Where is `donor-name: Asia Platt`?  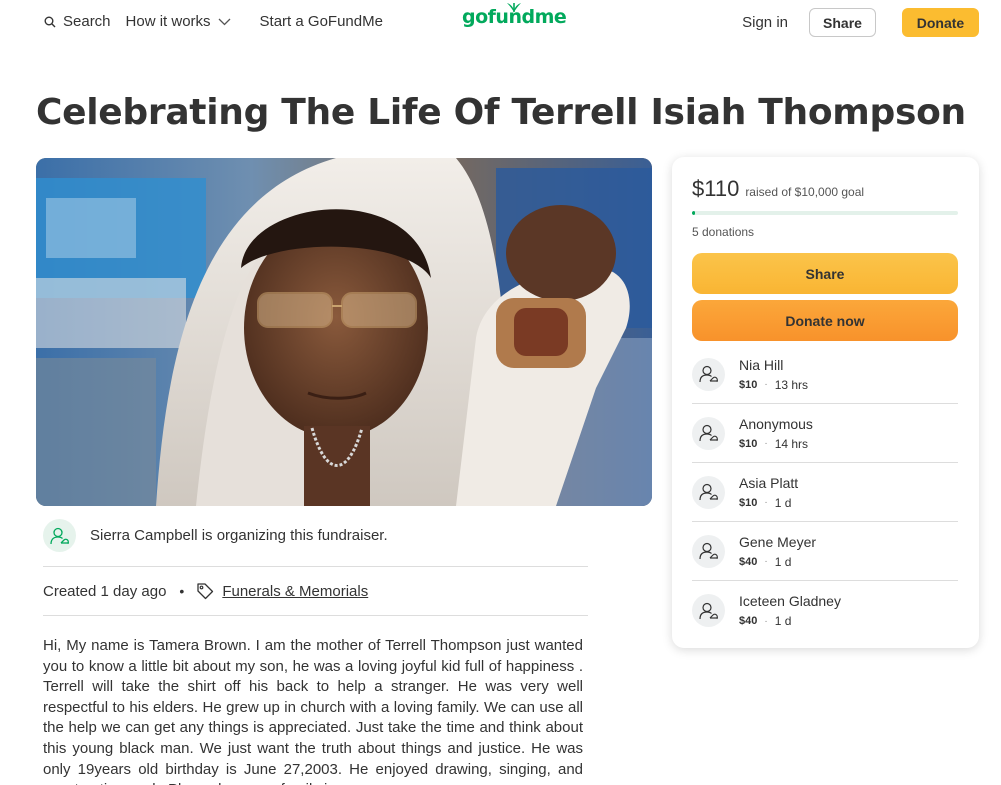
donor-name: Asia Platt is located at coordinates (769, 482).